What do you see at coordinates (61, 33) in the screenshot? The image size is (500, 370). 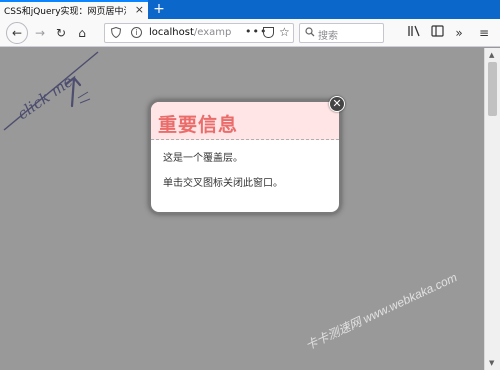 I see `reload-button: ↻` at bounding box center [61, 33].